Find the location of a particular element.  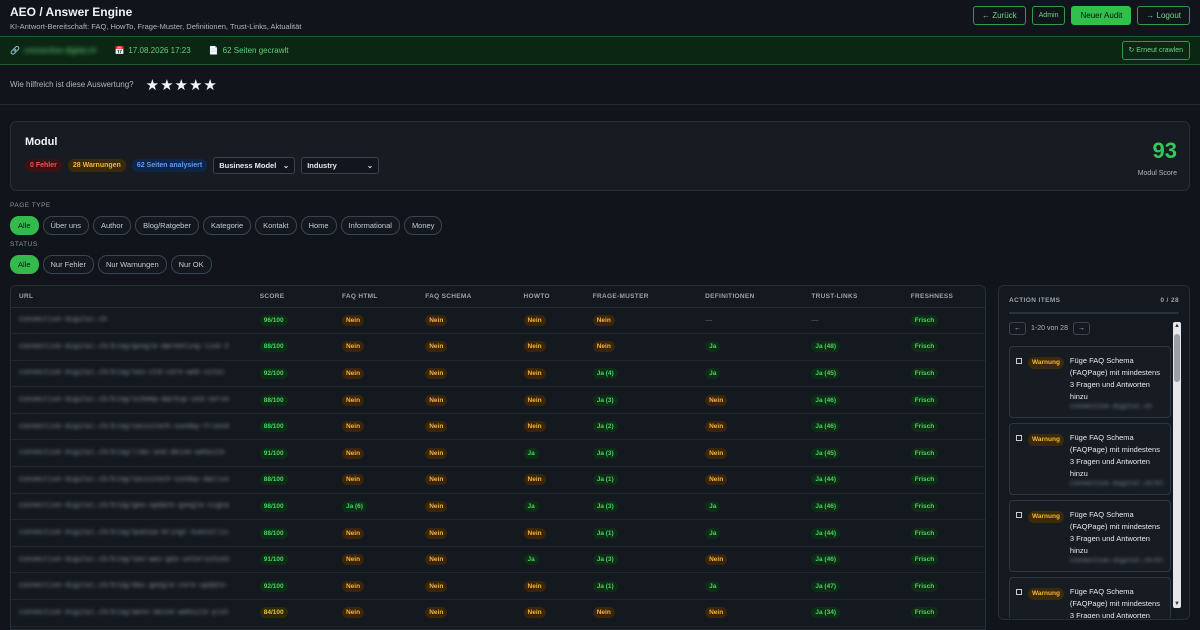

recrawl-button: ↻ Erneut crawlen is located at coordinates (1155, 50).